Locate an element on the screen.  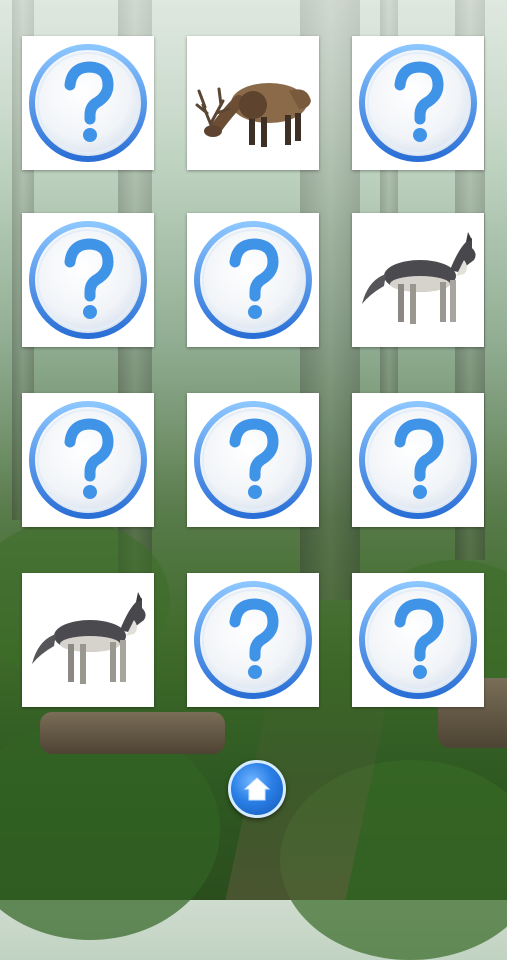
home-icon is located at coordinates (257, 789).